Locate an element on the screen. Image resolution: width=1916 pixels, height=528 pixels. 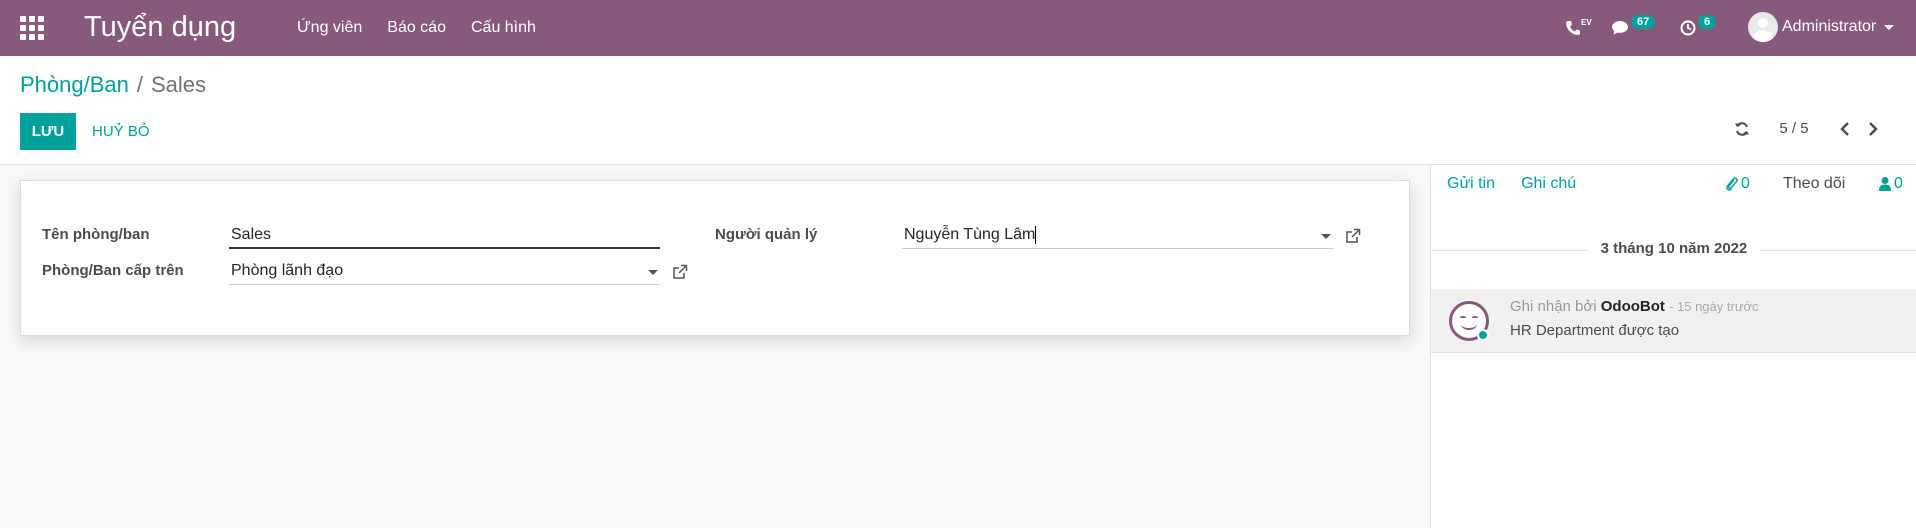
manager-label: Người quản lý is located at coordinates (766, 234).